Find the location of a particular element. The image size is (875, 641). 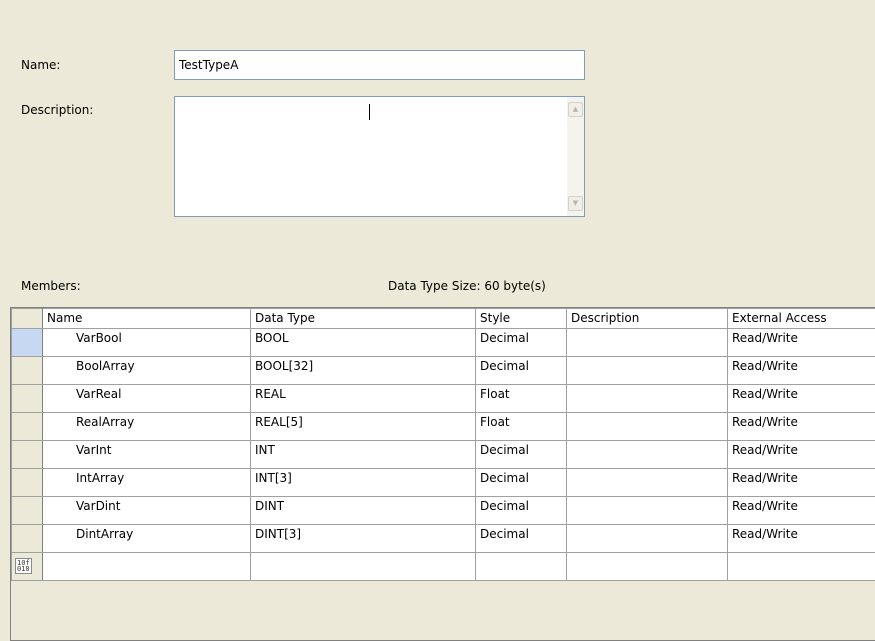

new-member-name is located at coordinates (146, 566).